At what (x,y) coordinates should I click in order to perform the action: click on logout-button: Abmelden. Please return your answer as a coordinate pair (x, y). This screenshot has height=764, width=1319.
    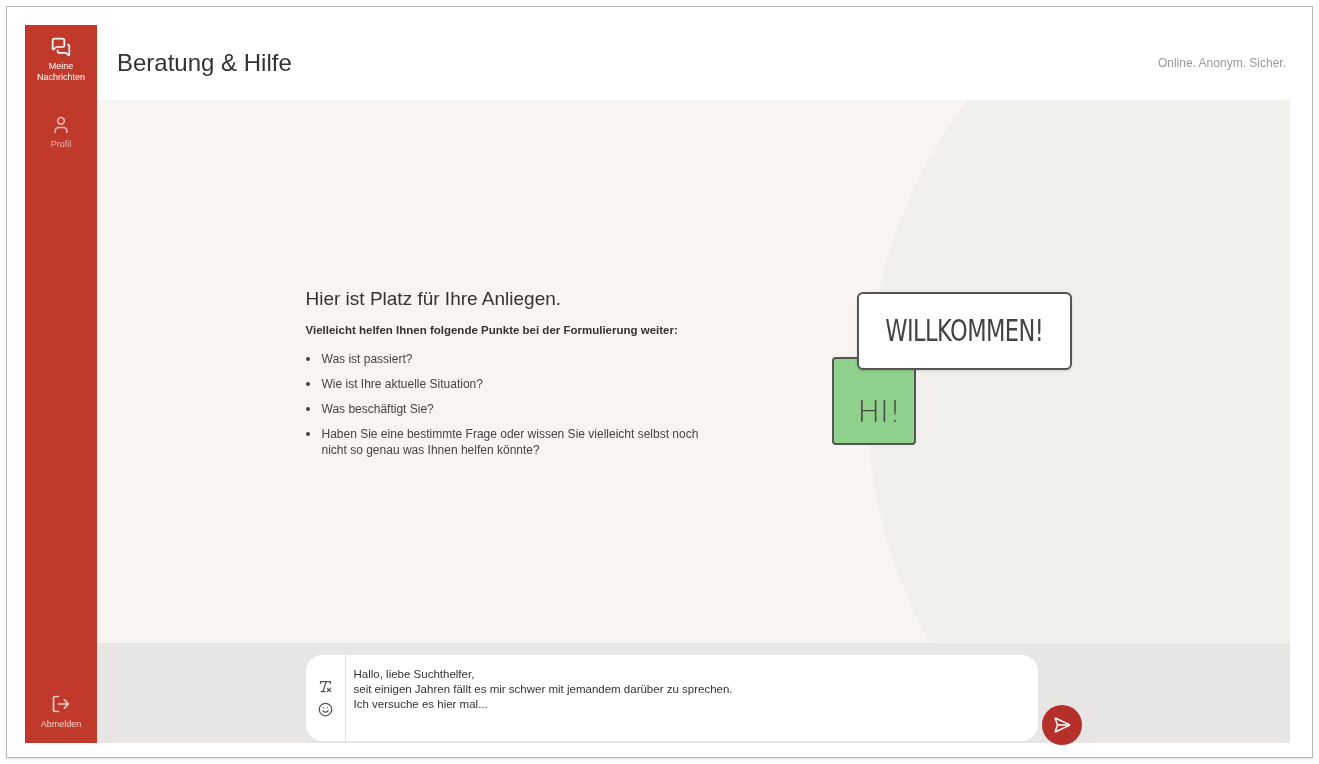
    Looking at the image, I should click on (61, 712).